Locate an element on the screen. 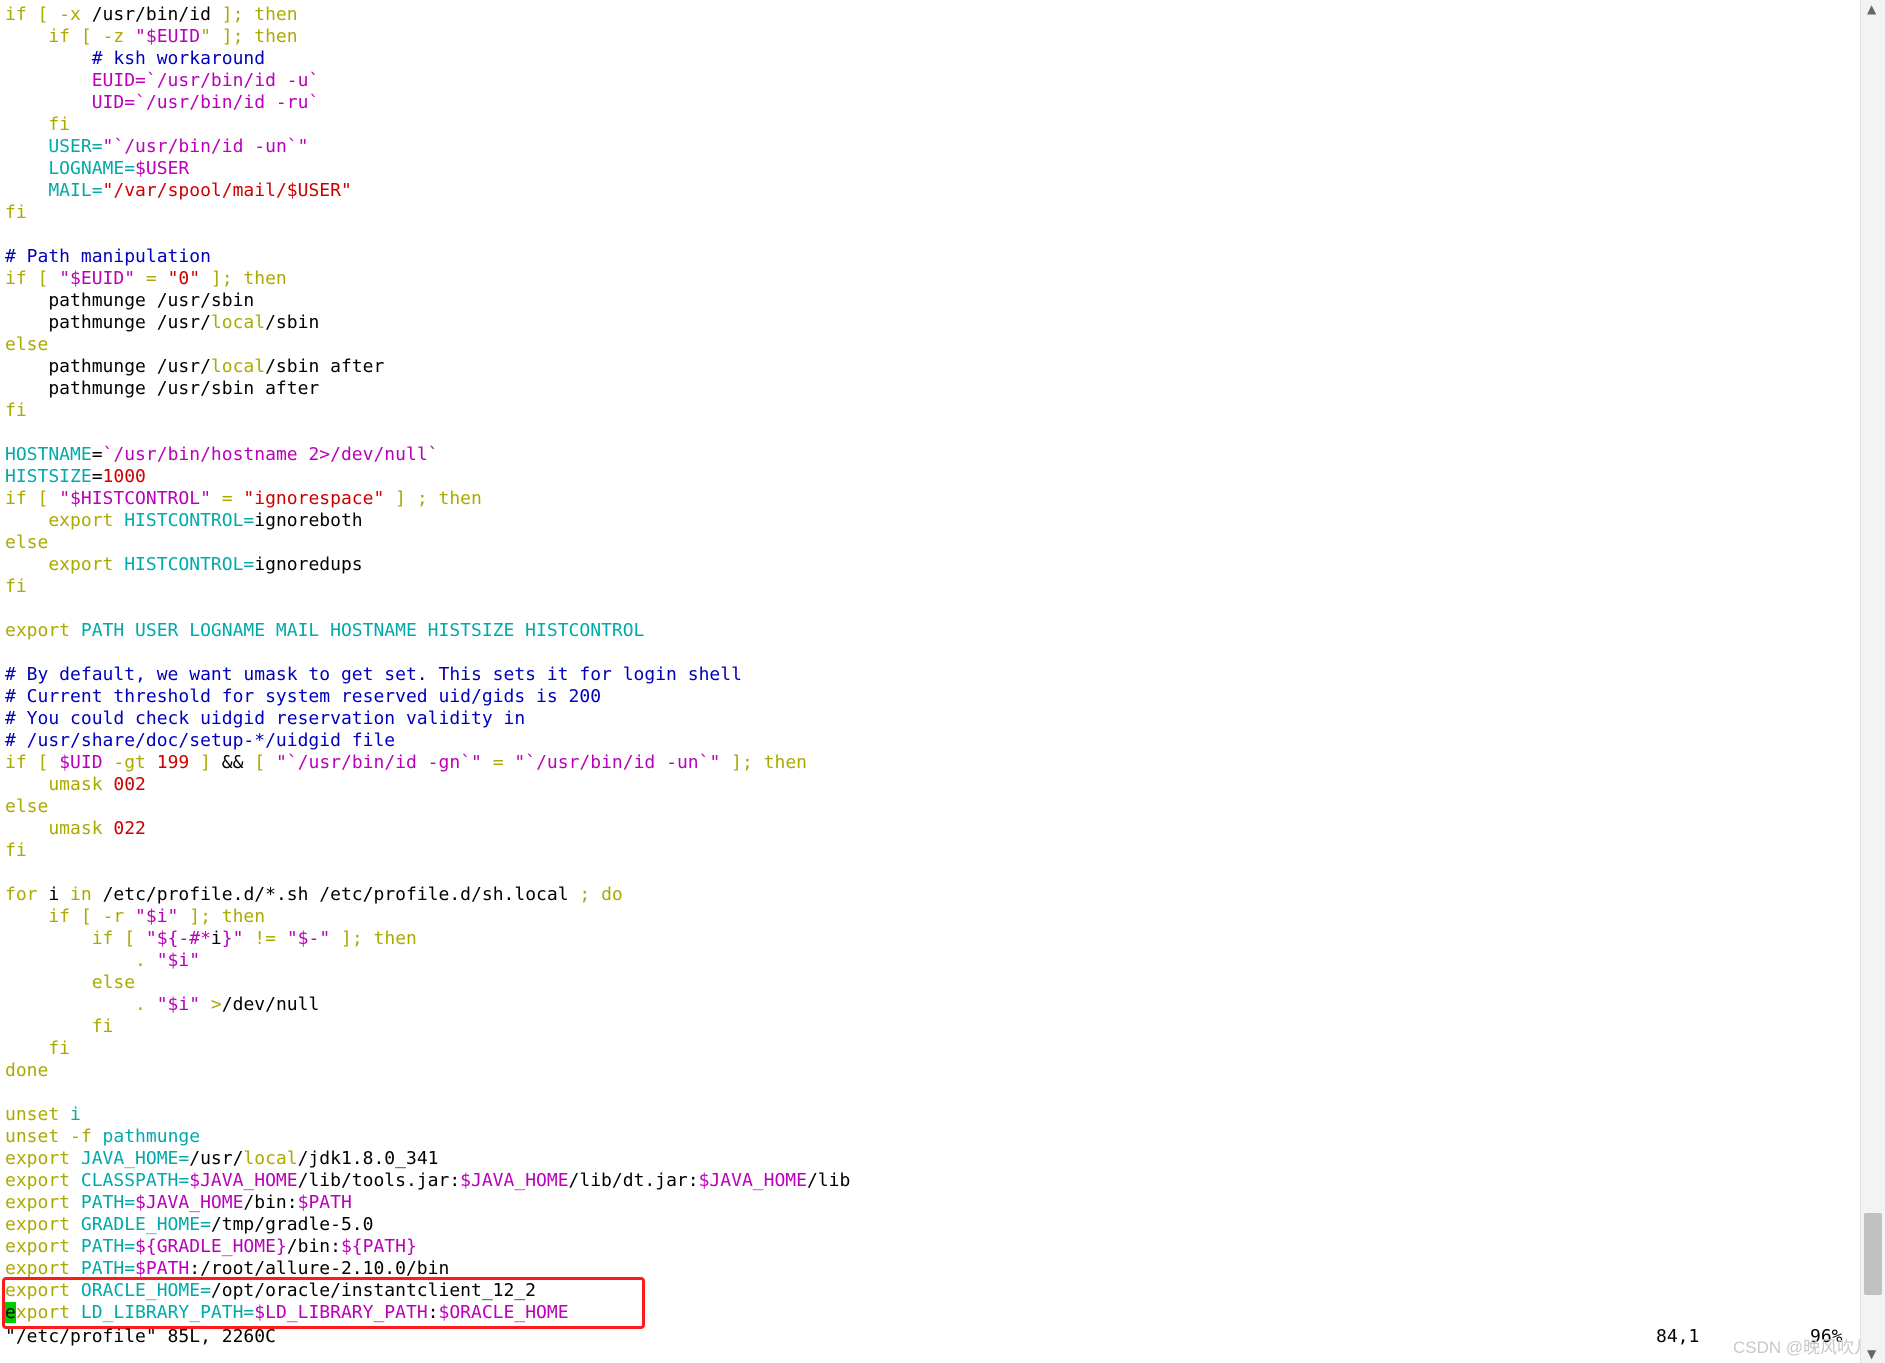  code-line: pathmunge /usr/local/sbin is located at coordinates (162, 323).